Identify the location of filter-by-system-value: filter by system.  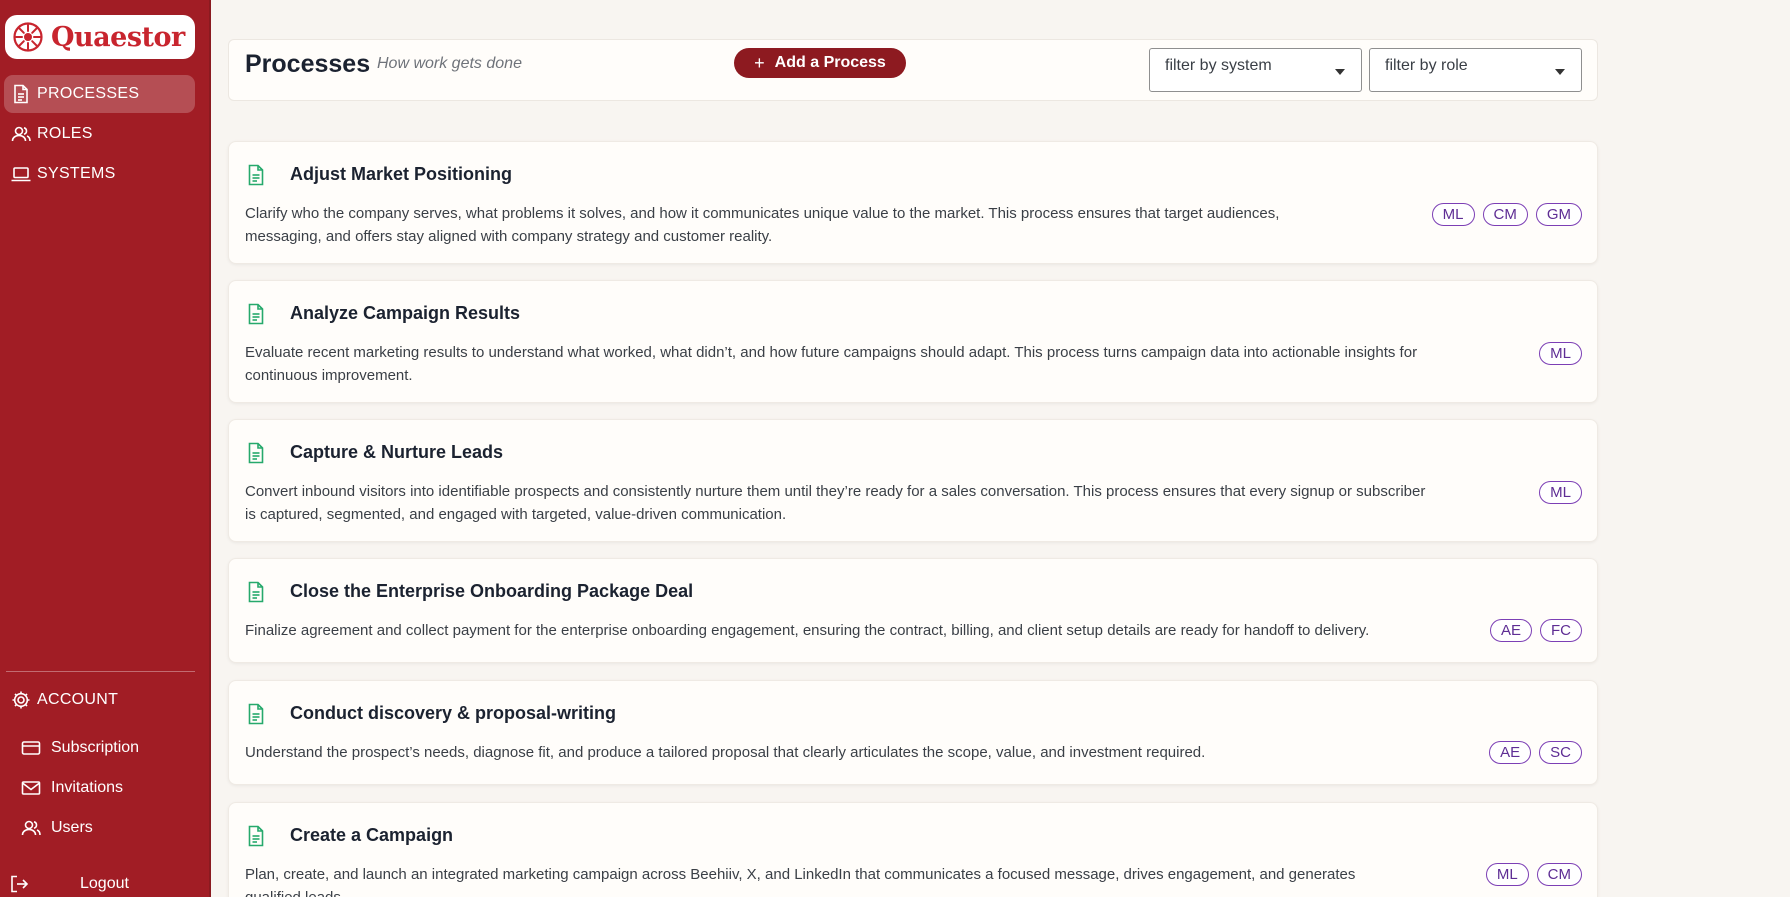
(1218, 65).